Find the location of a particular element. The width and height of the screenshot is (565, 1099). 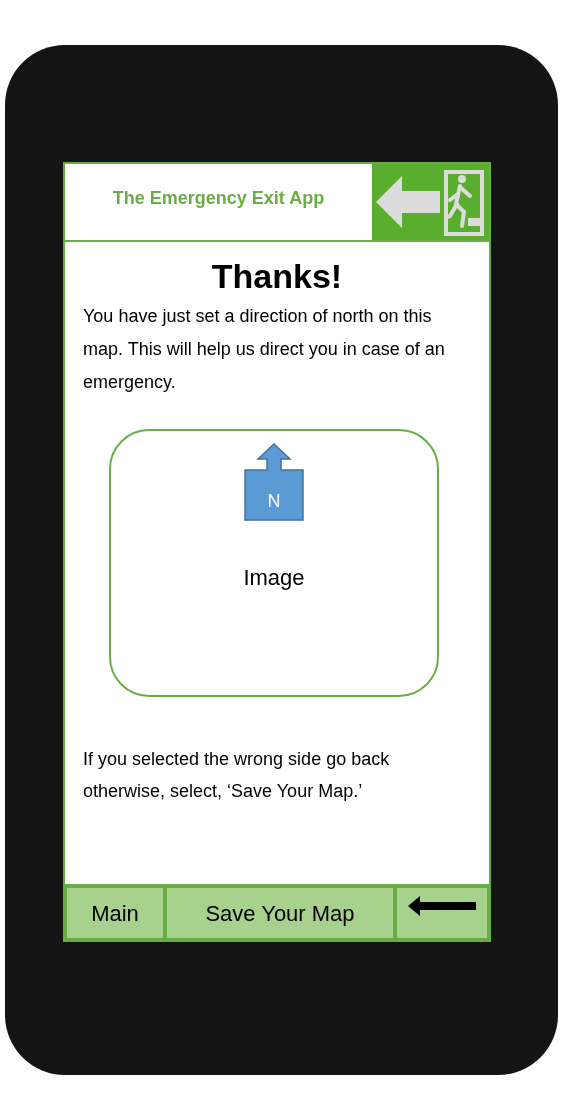

nav-button: Save Your Map is located at coordinates (280, 913).